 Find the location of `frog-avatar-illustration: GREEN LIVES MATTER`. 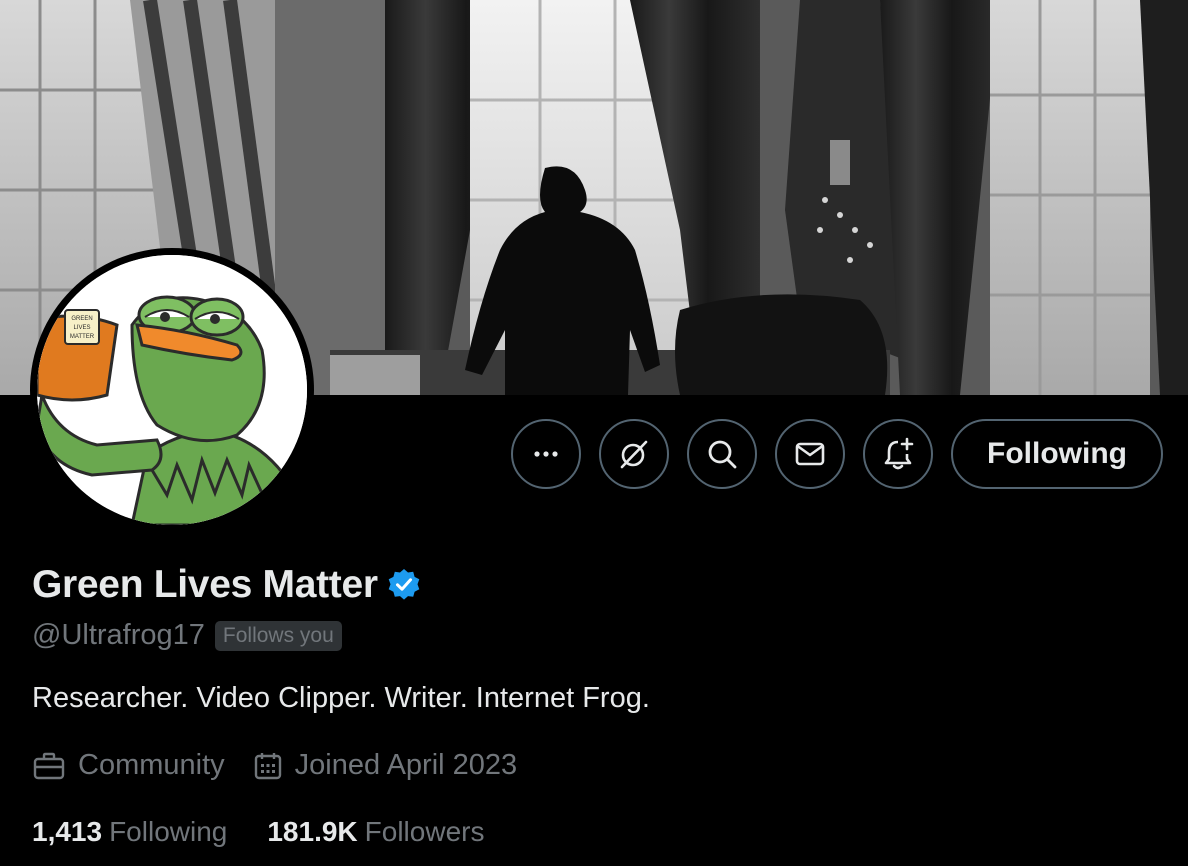

frog-avatar-illustration: GREEN LIVES MATTER is located at coordinates (172, 390).